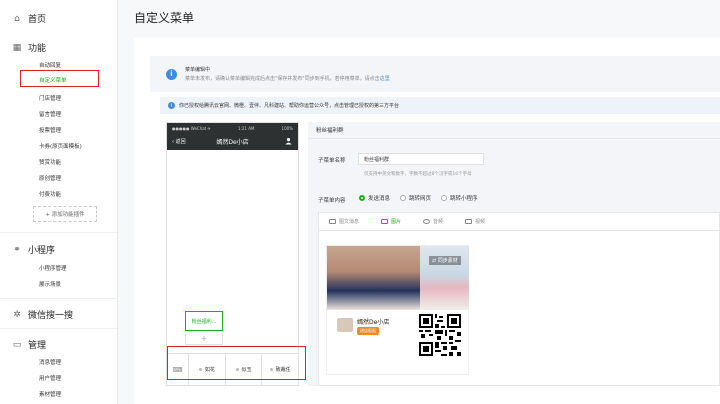  Describe the element at coordinates (246, 128) in the screenshot. I see `time: 1:21 AM` at that location.